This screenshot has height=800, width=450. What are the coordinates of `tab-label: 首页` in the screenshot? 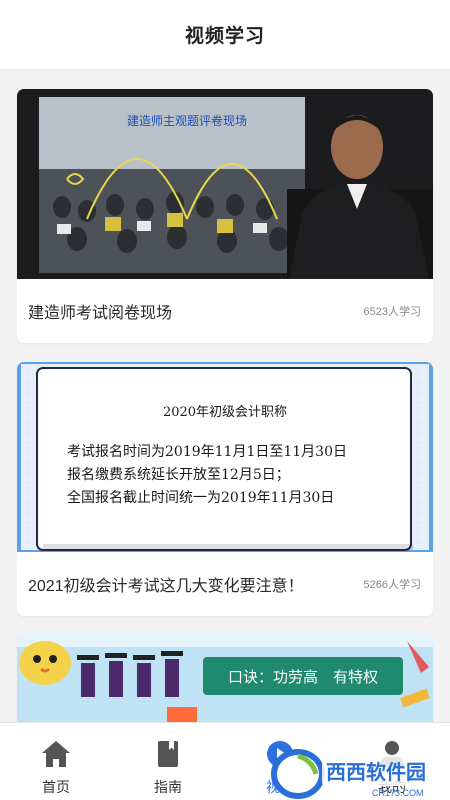 It's located at (56, 787).